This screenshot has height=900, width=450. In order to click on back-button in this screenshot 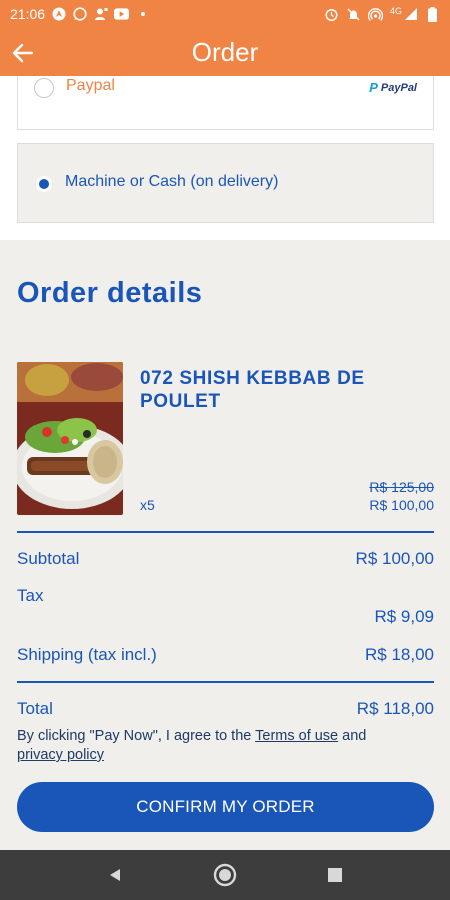, I will do `click(23, 53)`.